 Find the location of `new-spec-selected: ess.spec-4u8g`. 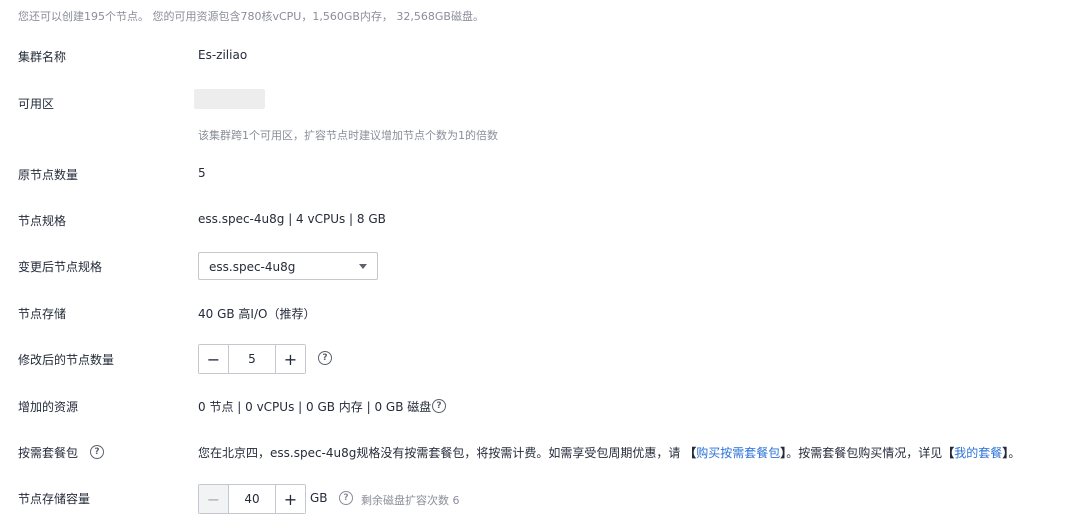

new-spec-selected: ess.spec-4u8g is located at coordinates (252, 267).